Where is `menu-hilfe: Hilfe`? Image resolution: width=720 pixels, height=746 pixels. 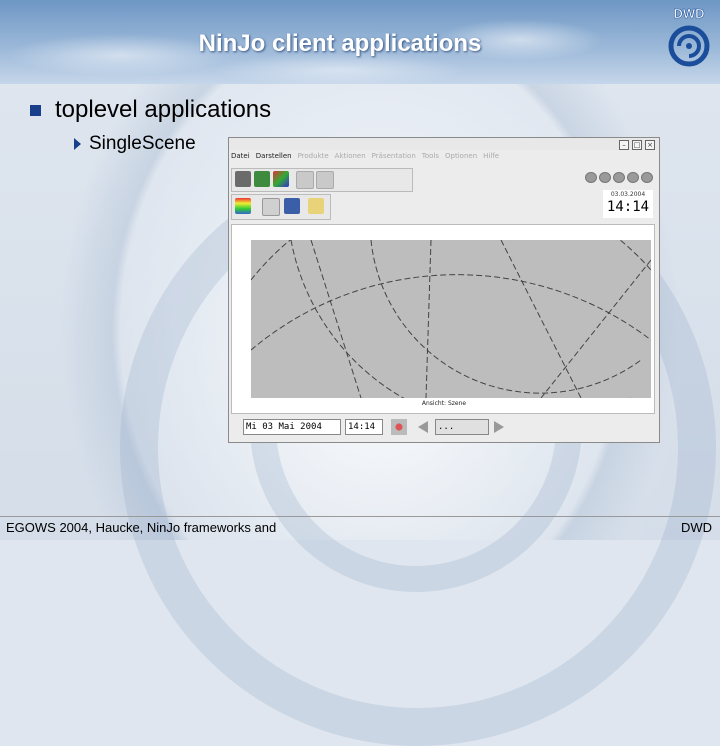 menu-hilfe: Hilfe is located at coordinates (491, 158).